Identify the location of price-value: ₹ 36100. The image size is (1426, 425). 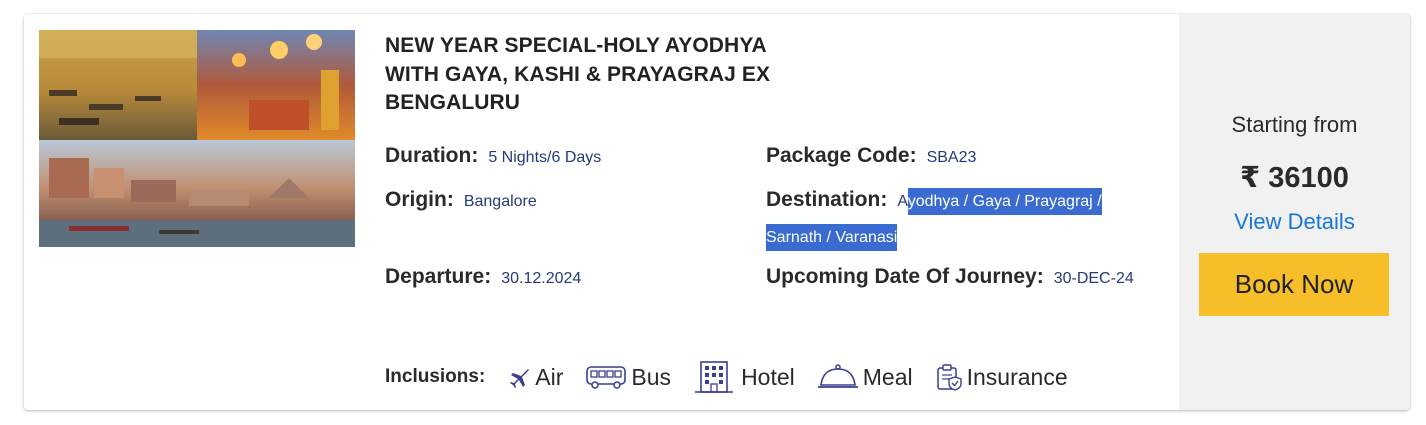
(1294, 178).